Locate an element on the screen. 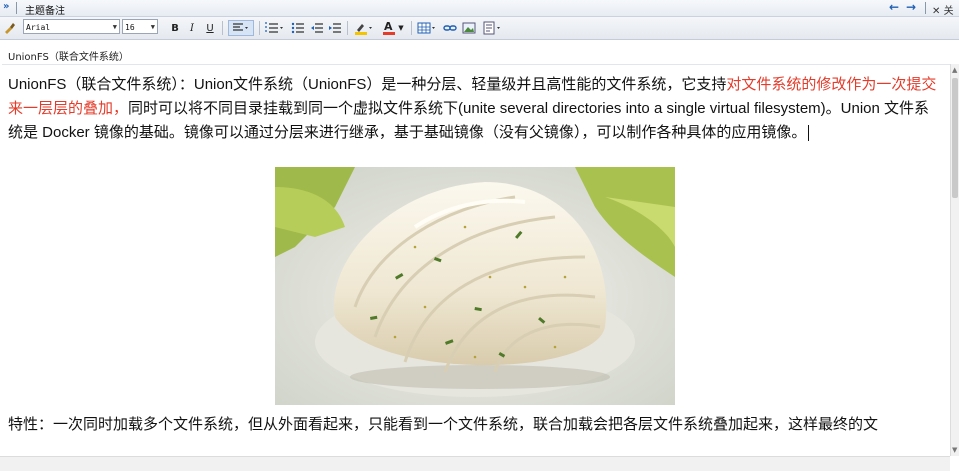  note-panel-titlebar: » 主题备注 ← → ✕ 关闭 is located at coordinates (479, 16).